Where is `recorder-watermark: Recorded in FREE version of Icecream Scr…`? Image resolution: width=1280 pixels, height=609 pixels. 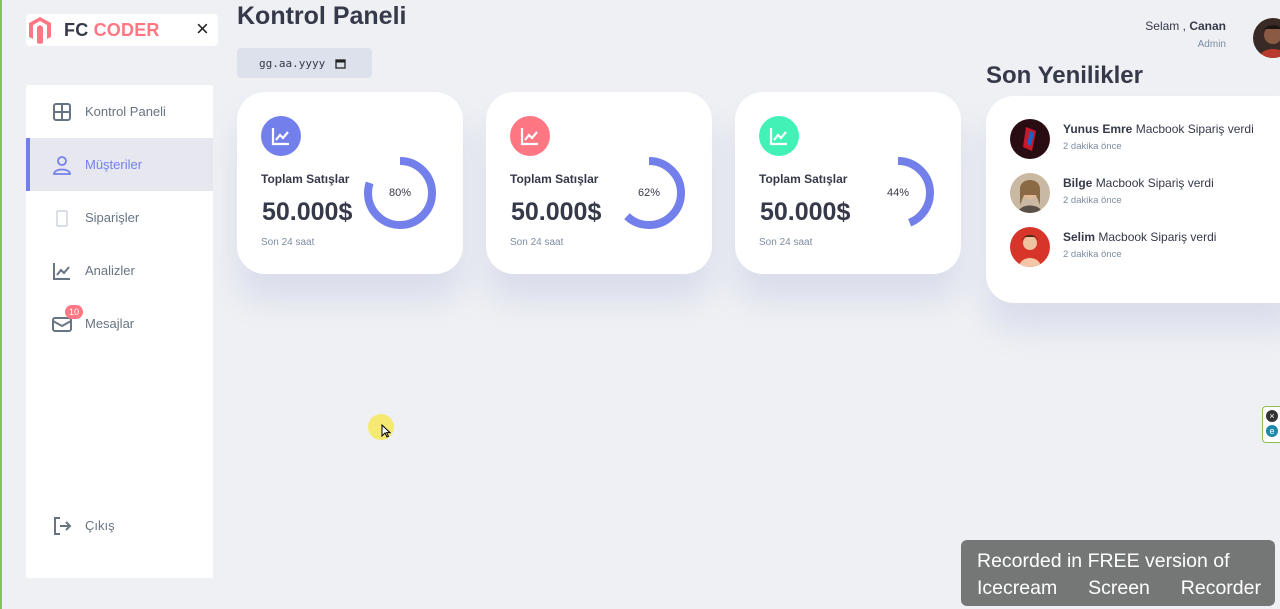
recorder-watermark: Recorded in FREE version of Icecream Scr… is located at coordinates (1118, 573).